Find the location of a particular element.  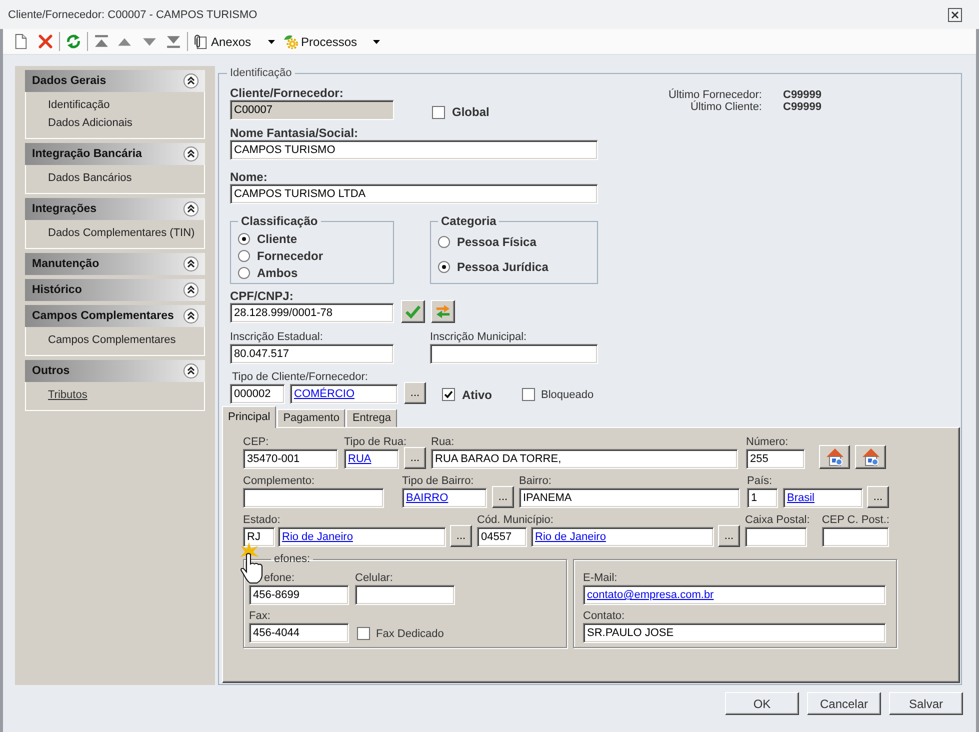

sidebar-link: Dados Adicionais is located at coordinates (90, 123).